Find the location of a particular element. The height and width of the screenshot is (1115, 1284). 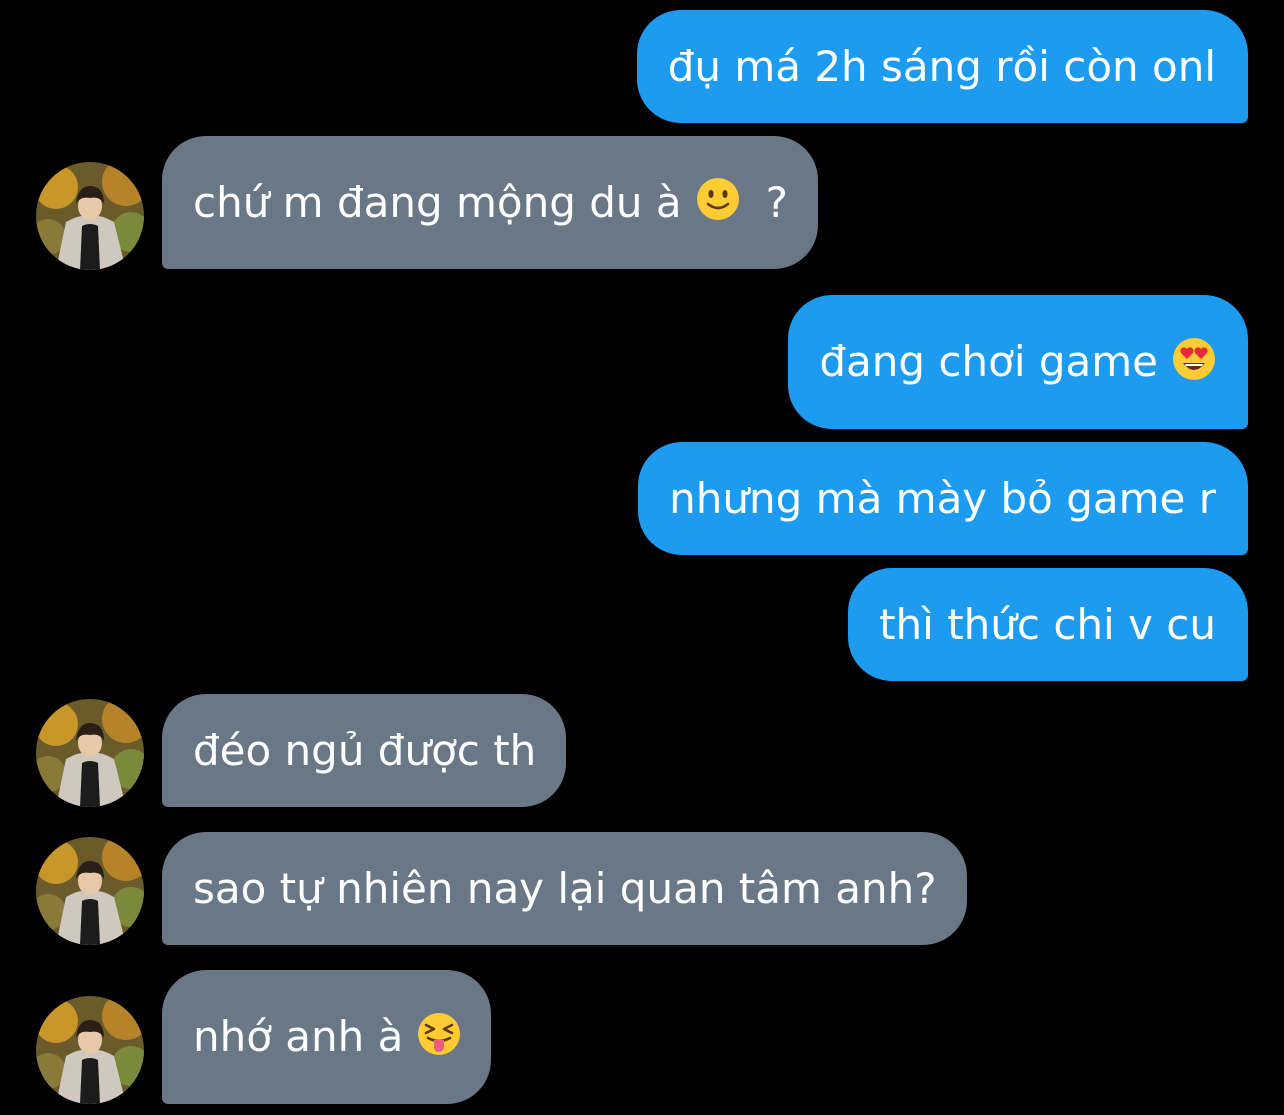

message-text: sao tự nhiên nay lại quan tâm anh? is located at coordinates (565, 888).